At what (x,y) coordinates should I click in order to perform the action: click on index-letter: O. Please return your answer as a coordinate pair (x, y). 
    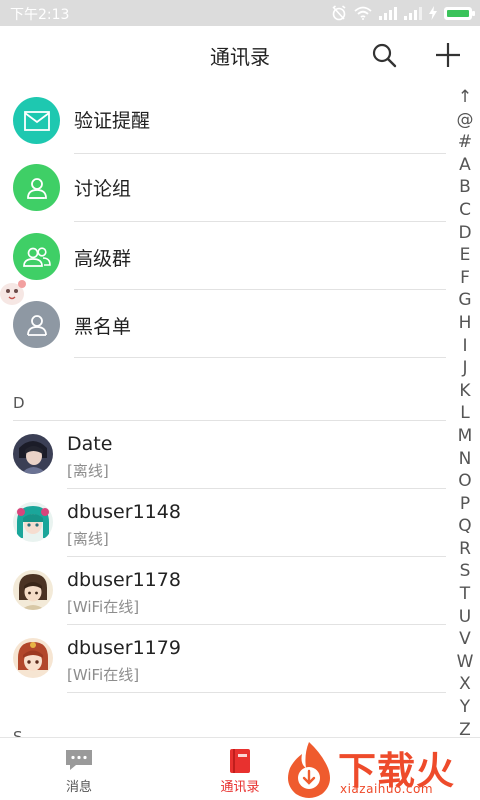
    Looking at the image, I should click on (465, 481).